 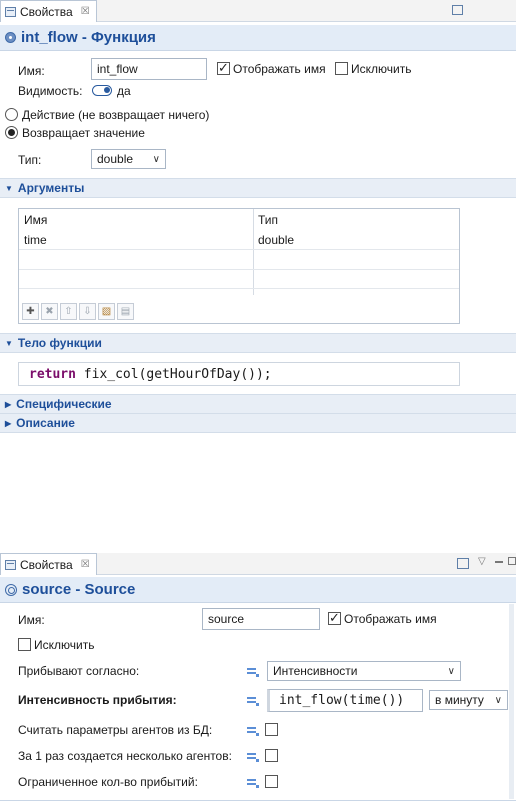 What do you see at coordinates (115, 159) in the screenshot?
I see `type-value: double` at bounding box center [115, 159].